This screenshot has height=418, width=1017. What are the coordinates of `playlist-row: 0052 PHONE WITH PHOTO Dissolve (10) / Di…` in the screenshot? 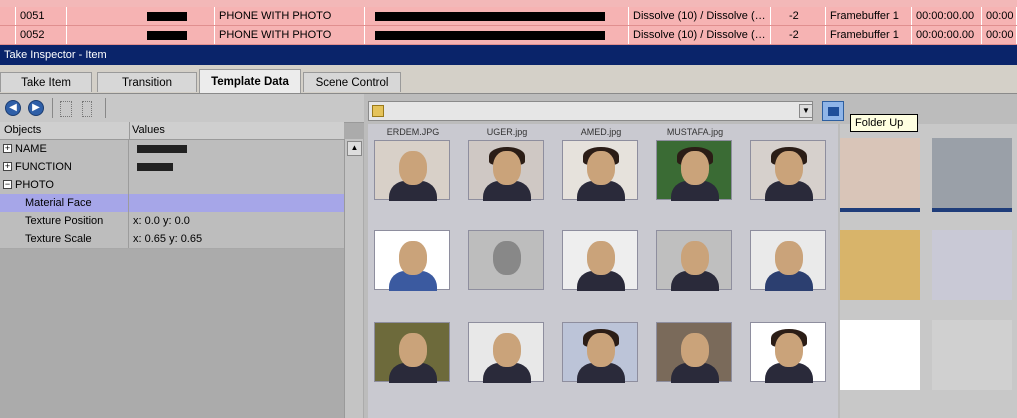 It's located at (508, 35).